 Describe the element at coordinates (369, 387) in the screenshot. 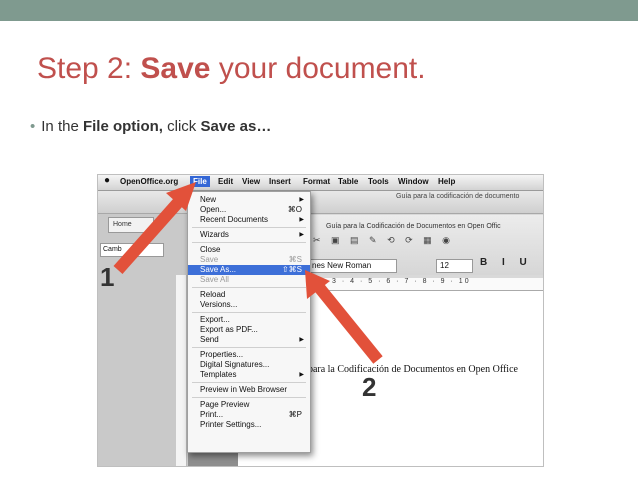

I see `callout-number-2: 2` at that location.